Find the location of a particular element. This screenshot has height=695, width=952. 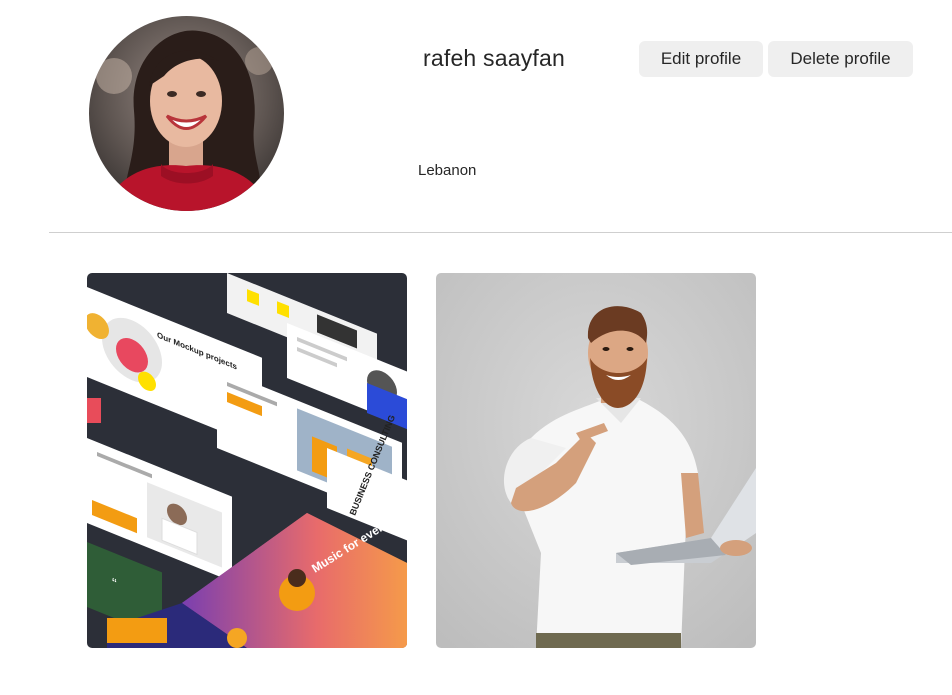

avatar-photo is located at coordinates (186, 113).